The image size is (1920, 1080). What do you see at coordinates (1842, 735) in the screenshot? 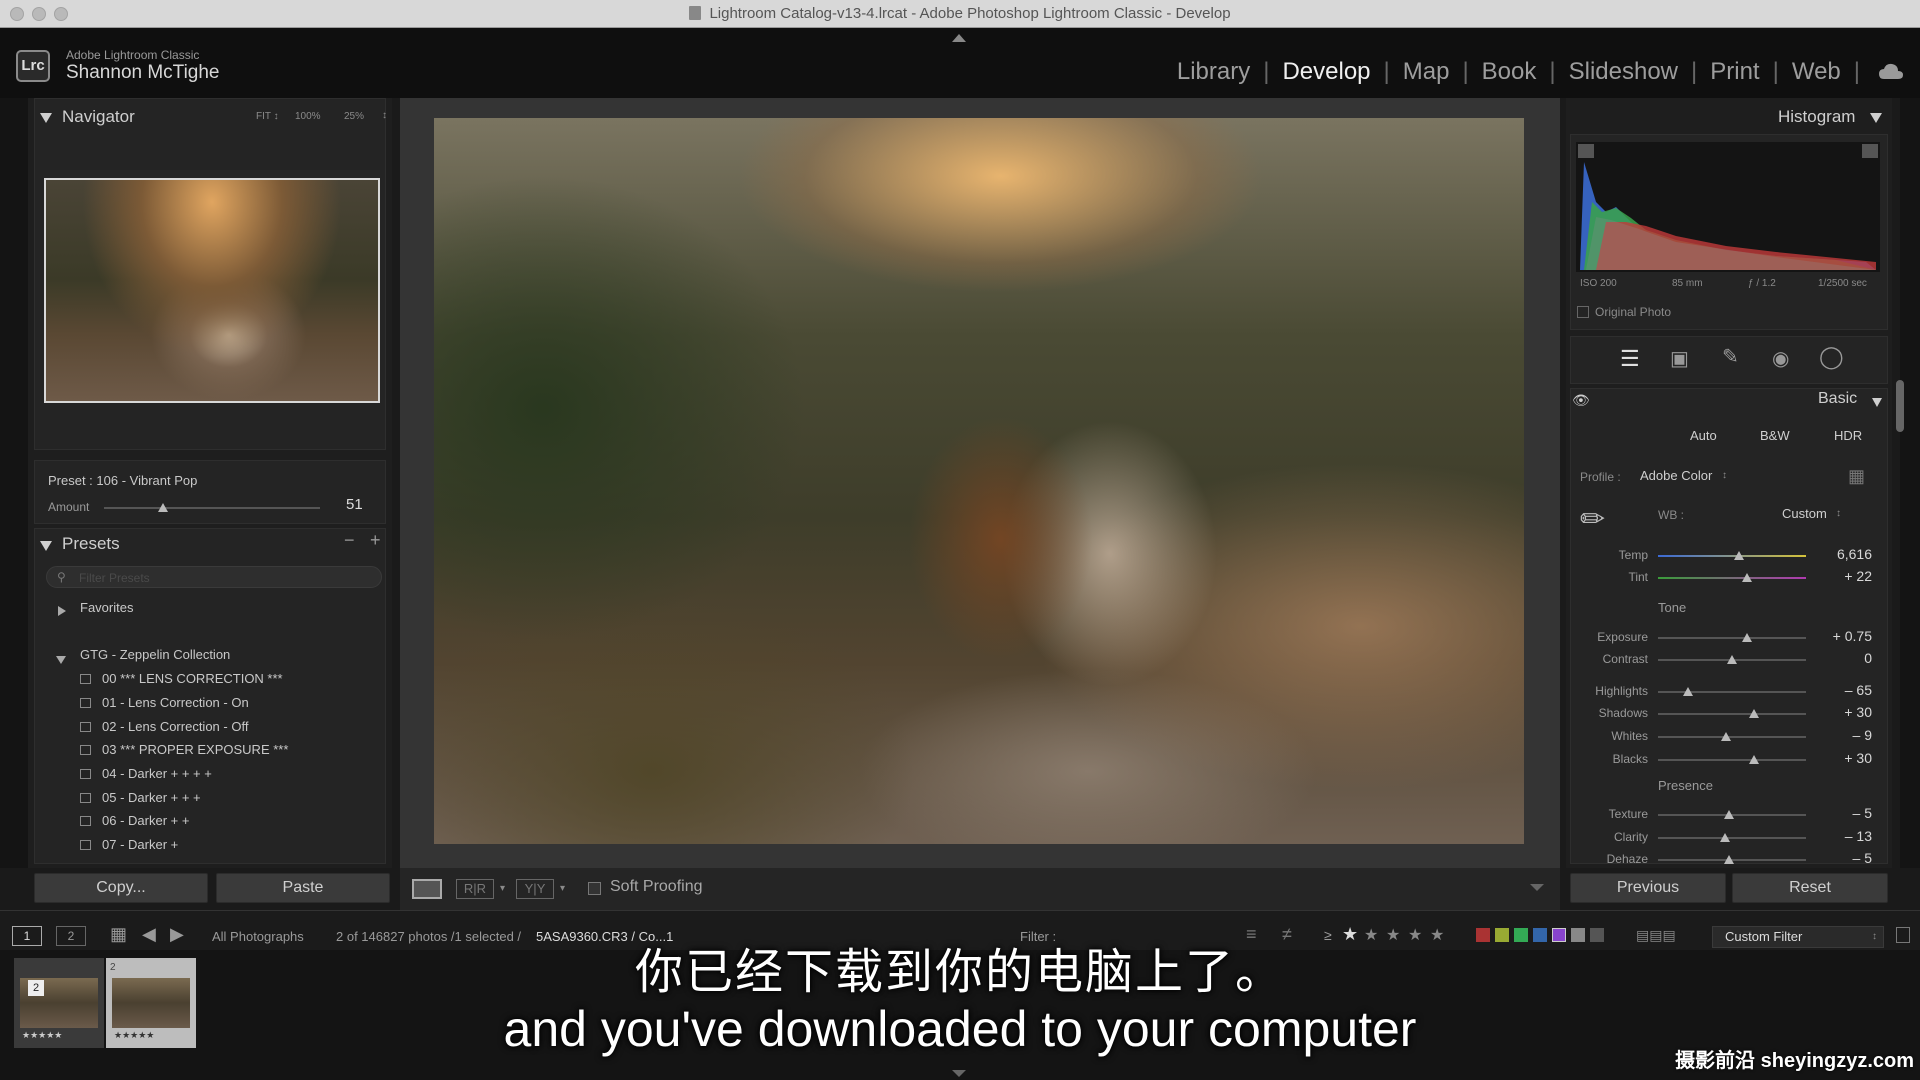
I see `slider-value-whites: – 9` at bounding box center [1842, 735].